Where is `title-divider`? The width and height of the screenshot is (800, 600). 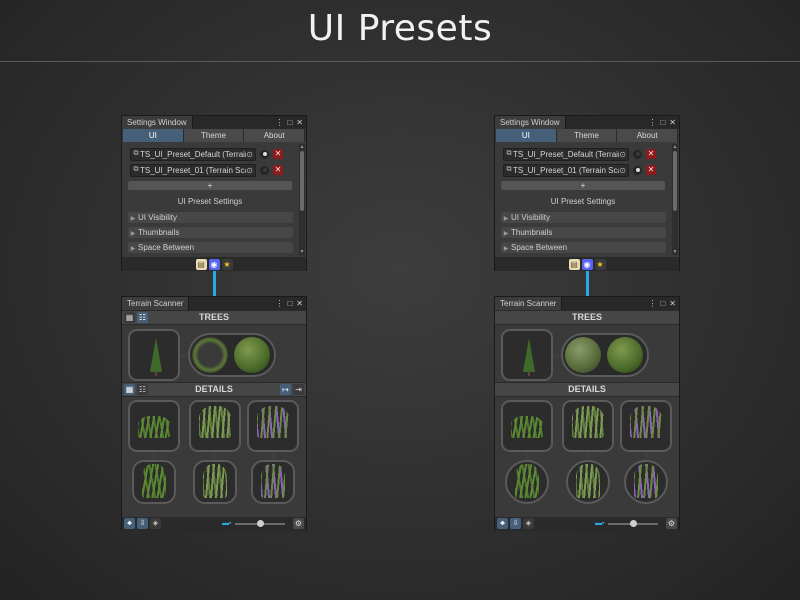 title-divider is located at coordinates (400, 61).